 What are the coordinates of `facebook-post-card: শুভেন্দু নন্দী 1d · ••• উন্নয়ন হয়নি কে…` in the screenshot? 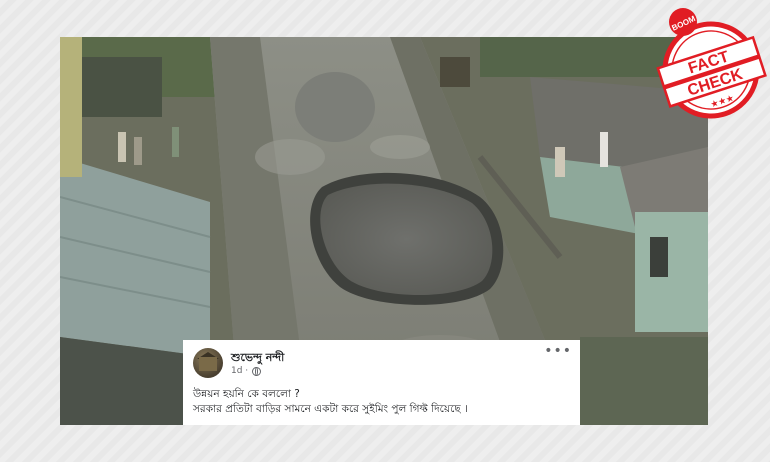 It's located at (381, 382).